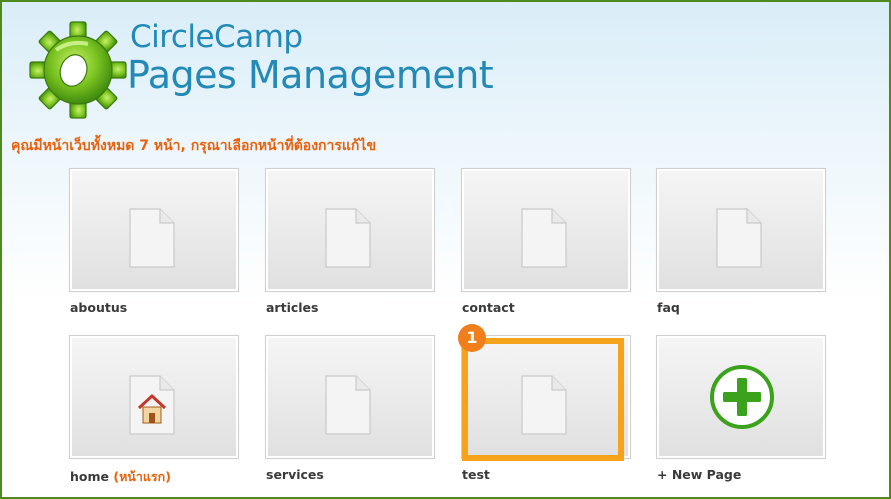 Image resolution: width=891 pixels, height=499 pixels. Describe the element at coordinates (292, 307) in the screenshot. I see `page-label: articles` at that location.